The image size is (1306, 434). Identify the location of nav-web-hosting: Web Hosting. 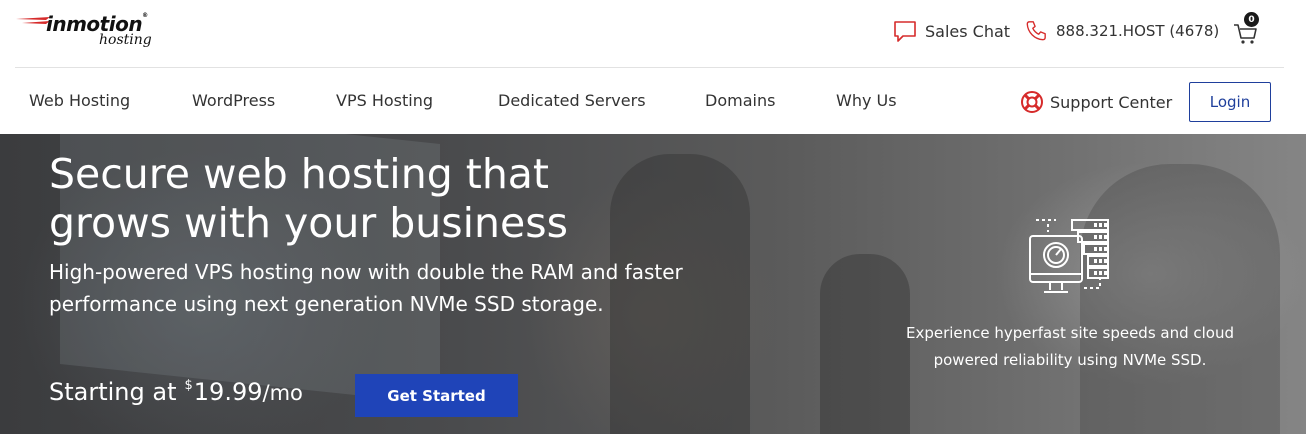
(79, 100).